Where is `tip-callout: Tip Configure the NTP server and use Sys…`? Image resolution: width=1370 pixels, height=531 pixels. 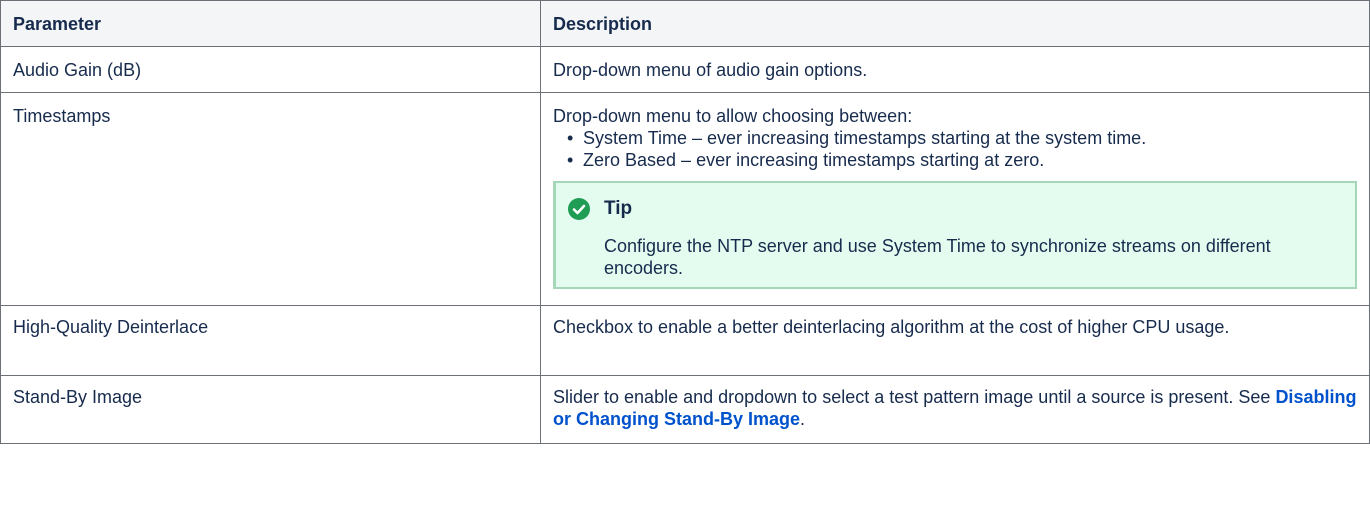
tip-callout: Tip Configure the NTP server and use Sys… is located at coordinates (955, 235).